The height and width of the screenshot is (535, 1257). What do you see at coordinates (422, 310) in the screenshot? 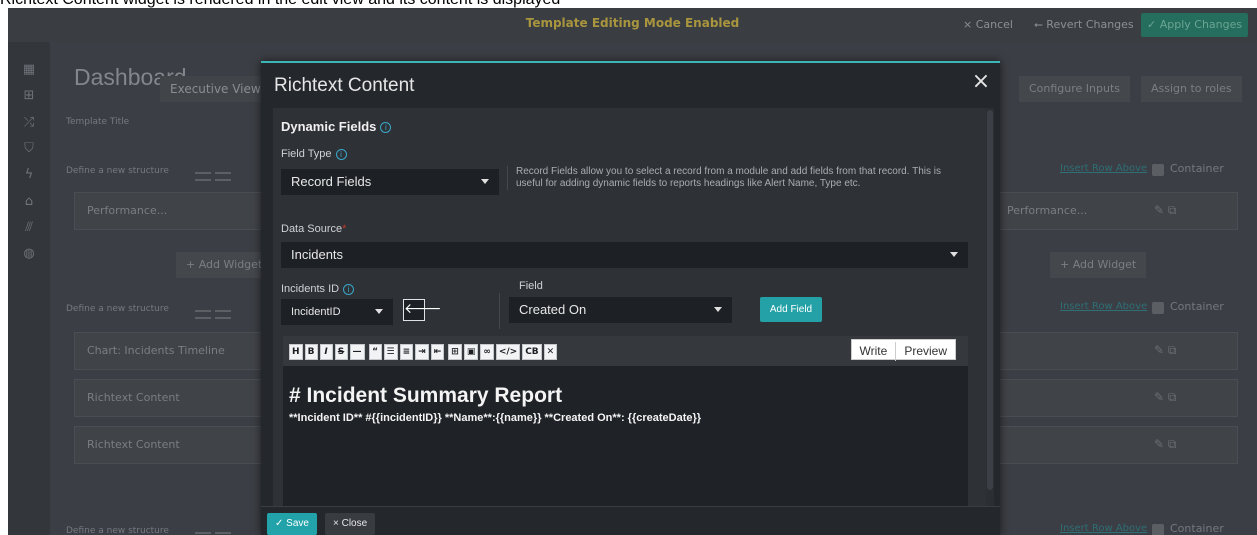
I see `insert-arrow-button: 🡐` at bounding box center [422, 310].